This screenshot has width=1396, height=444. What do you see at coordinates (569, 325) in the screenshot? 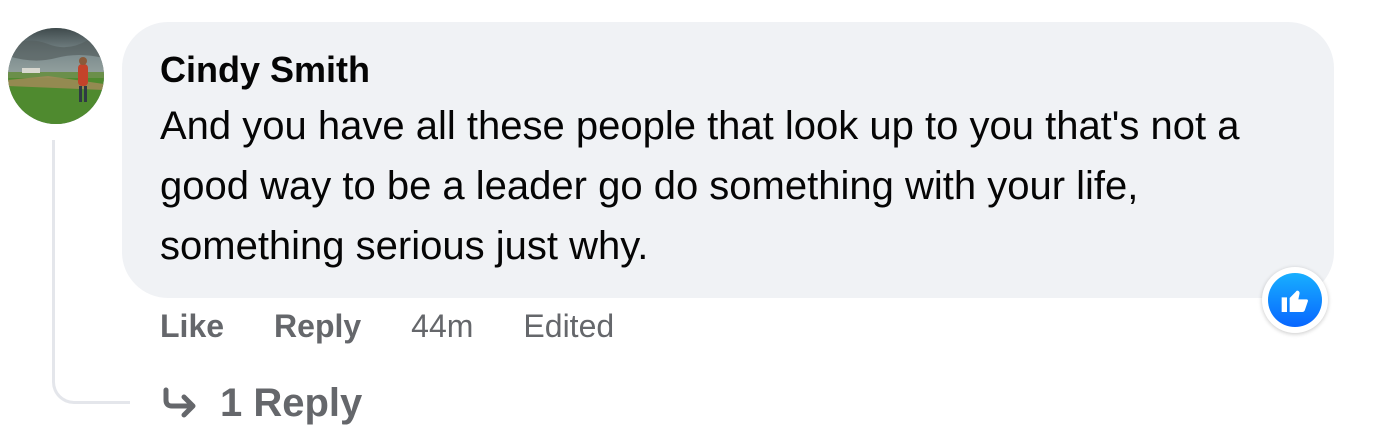
I see `edited-label: Edited` at bounding box center [569, 325].